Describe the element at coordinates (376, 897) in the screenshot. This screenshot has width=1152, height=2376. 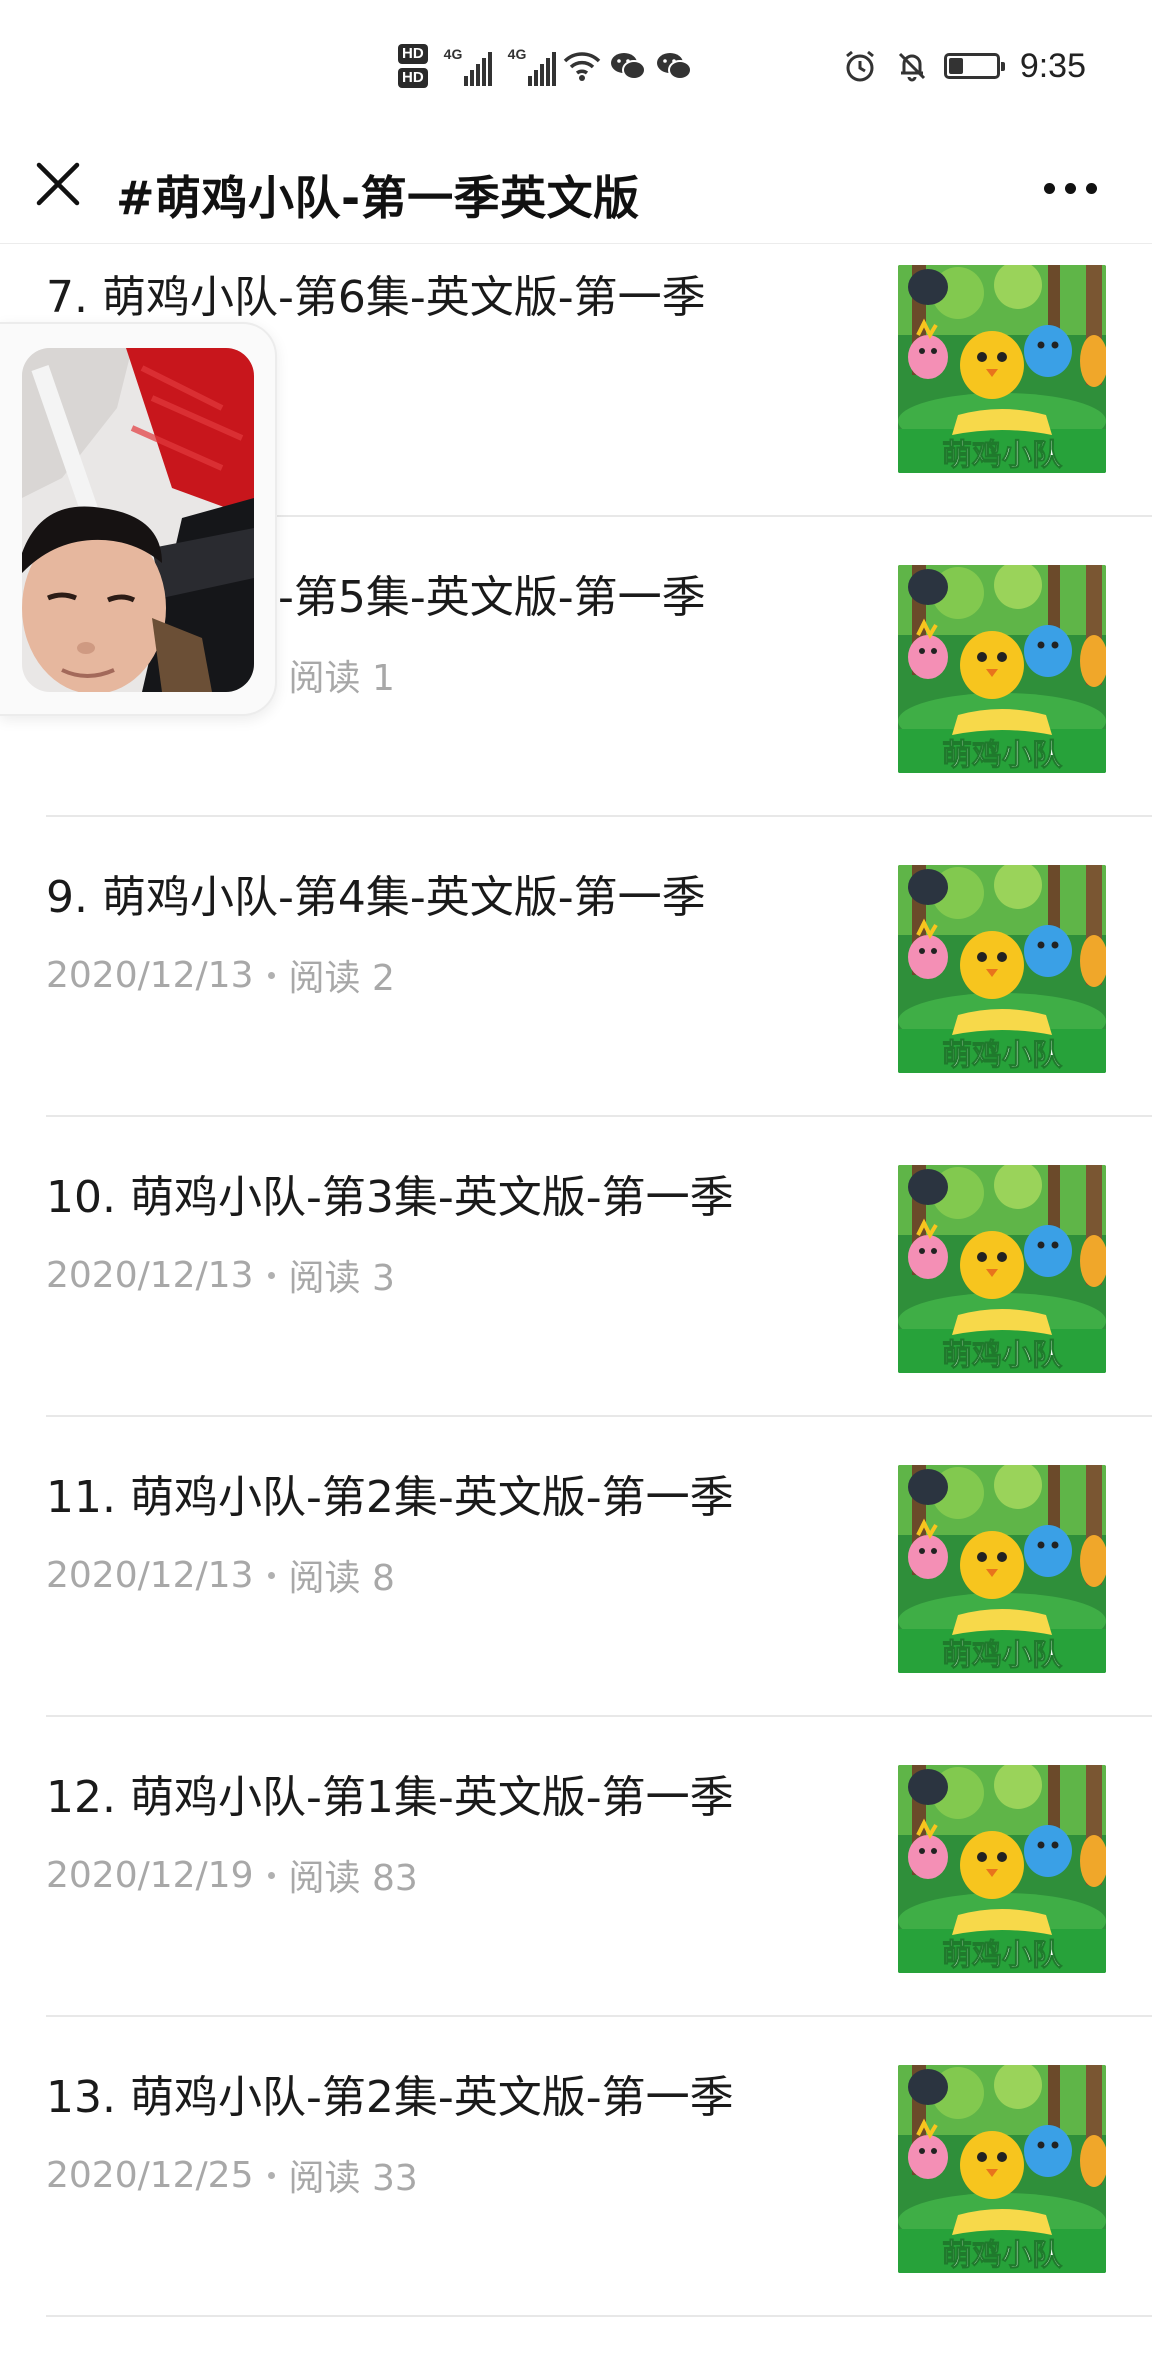
I see `item-title: 9. 萌鸡小队-第4集-英文版-第一季` at that location.